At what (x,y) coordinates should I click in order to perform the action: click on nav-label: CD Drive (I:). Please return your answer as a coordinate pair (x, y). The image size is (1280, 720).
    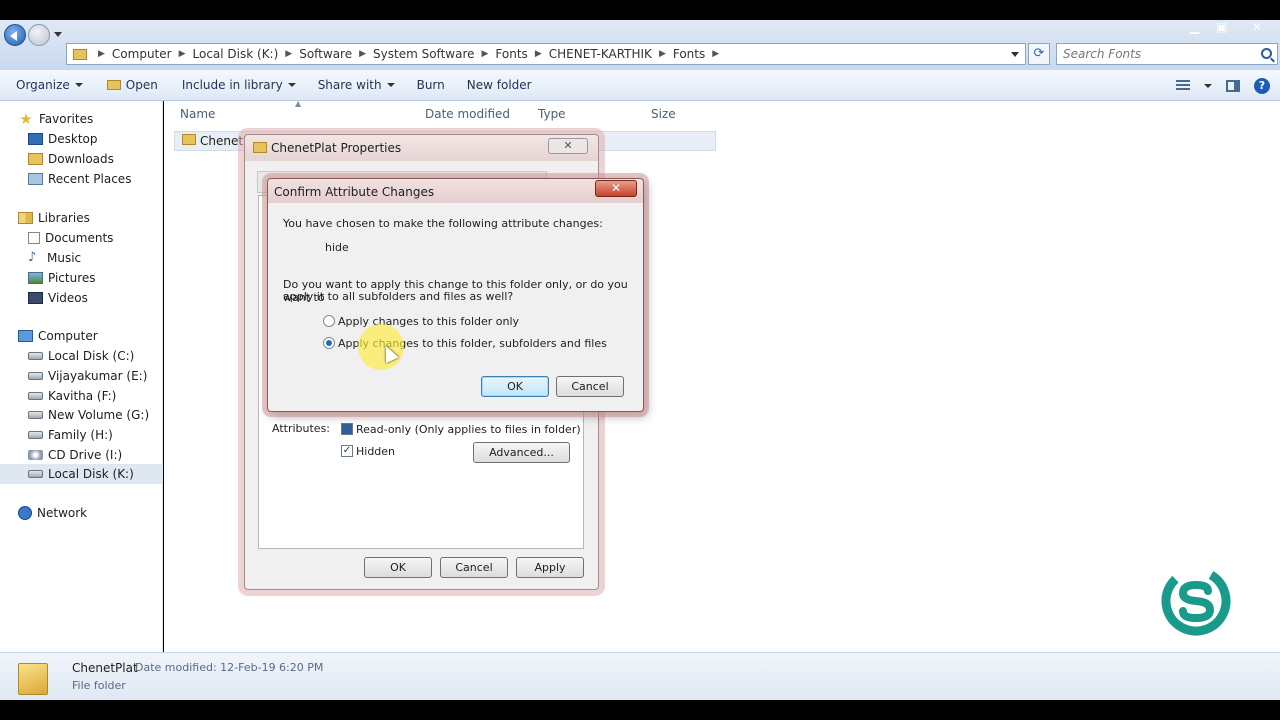
    Looking at the image, I should click on (85, 455).